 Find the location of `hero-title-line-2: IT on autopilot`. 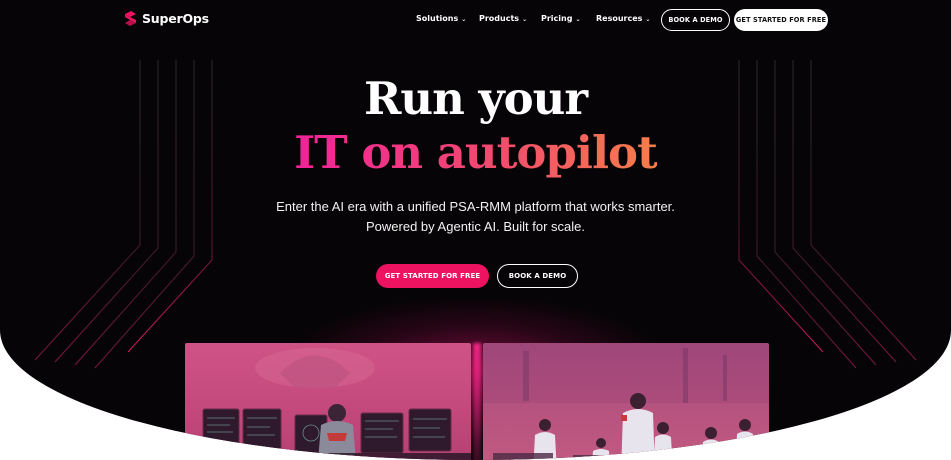

hero-title-line-2: IT on autopilot is located at coordinates (475, 152).